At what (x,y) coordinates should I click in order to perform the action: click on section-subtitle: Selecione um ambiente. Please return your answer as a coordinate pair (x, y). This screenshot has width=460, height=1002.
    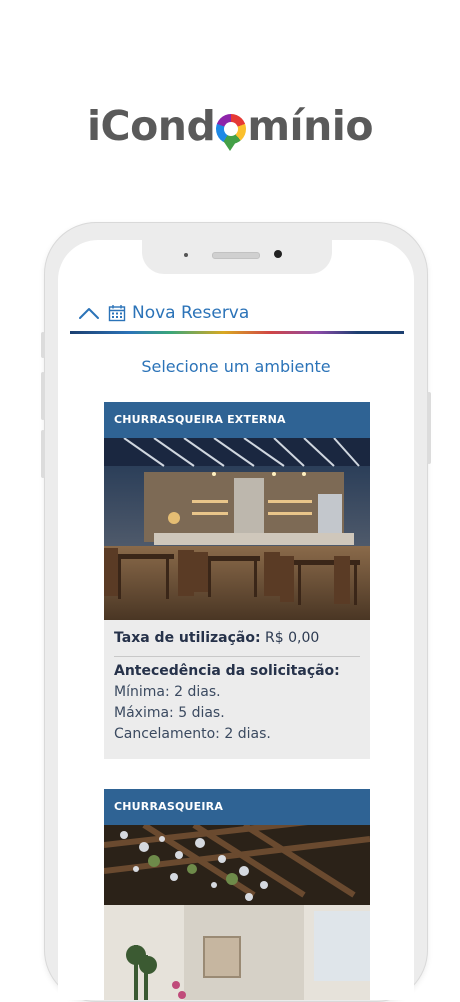
    Looking at the image, I should click on (236, 366).